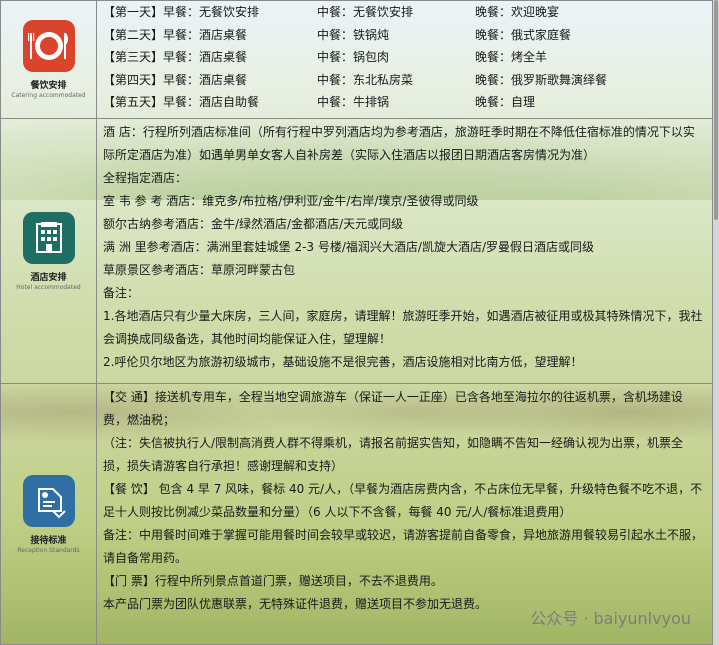 The image size is (719, 645). What do you see at coordinates (175, 79) in the screenshot?
I see `day4-breakfast: 【第四天】早餐：酒店桌餐` at bounding box center [175, 79].